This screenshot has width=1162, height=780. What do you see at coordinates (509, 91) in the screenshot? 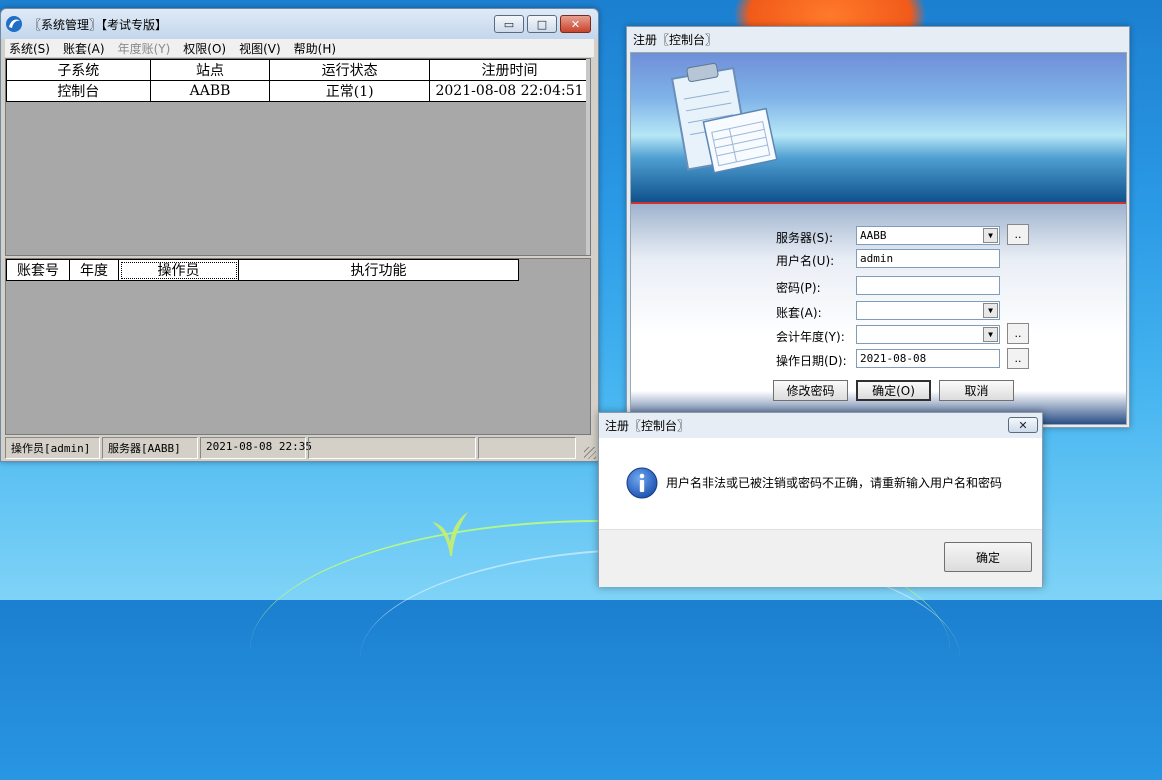
I see `cell-register-time: 2021-08-08 22:04:51` at bounding box center [509, 91].